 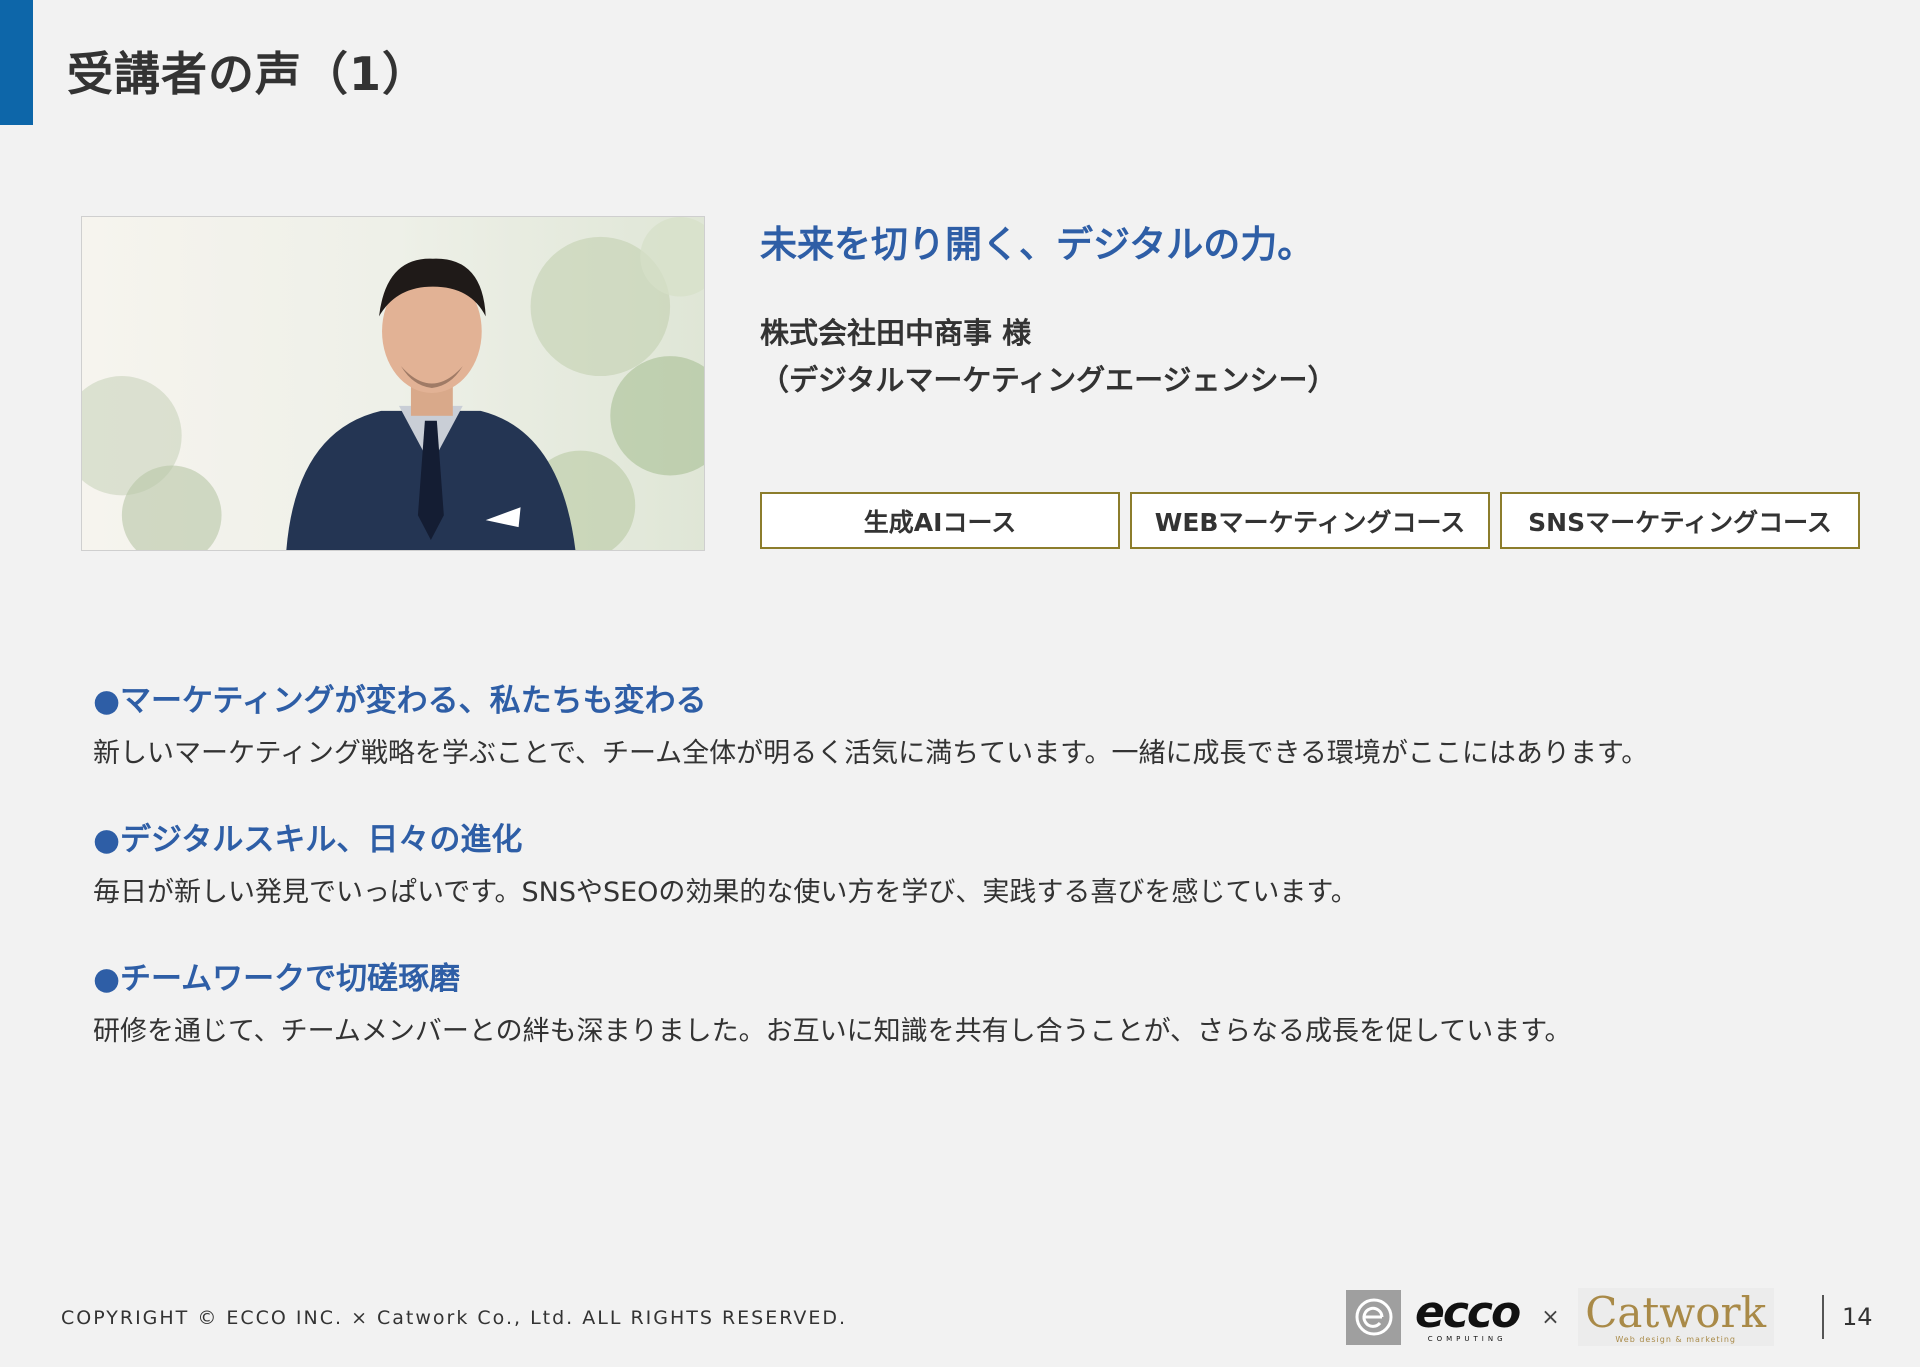 I want to click on title-accent-bar, so click(x=16, y=62).